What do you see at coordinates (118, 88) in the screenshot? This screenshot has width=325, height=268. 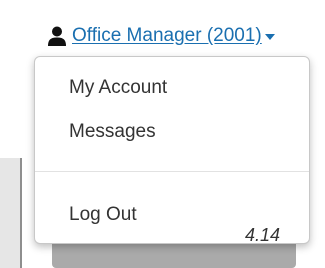 I see `menu-item-my-account: My Account` at bounding box center [118, 88].